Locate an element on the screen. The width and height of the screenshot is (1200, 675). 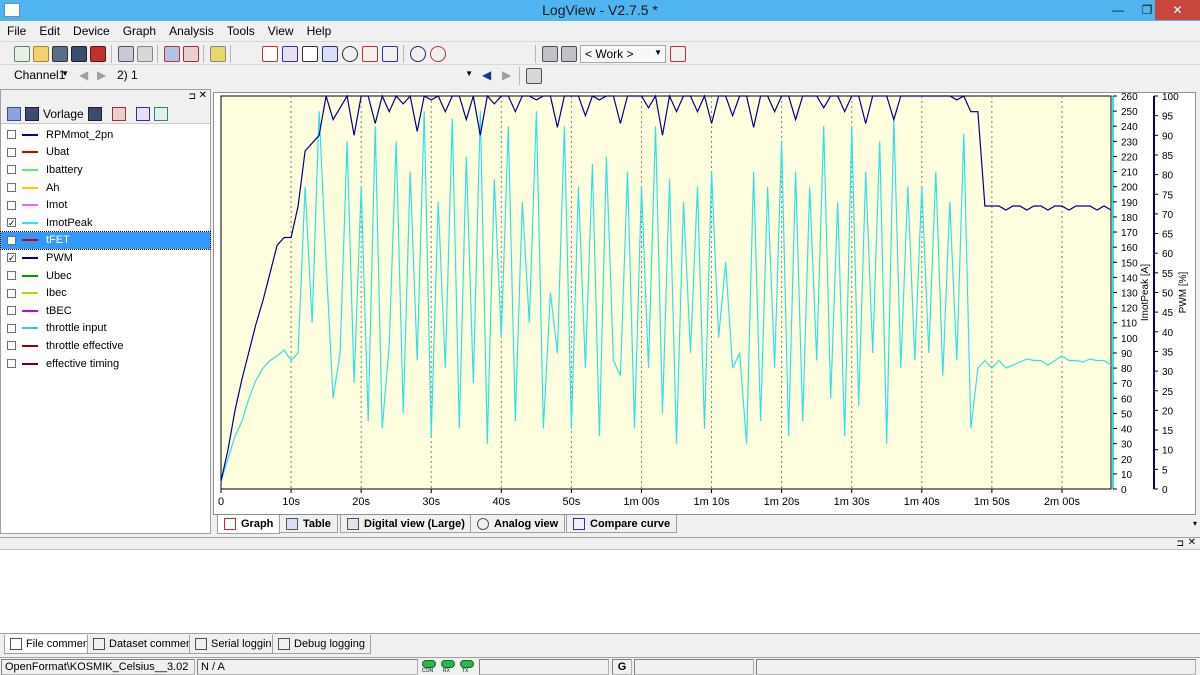
list-item: Ah is located at coordinates (105, 188).